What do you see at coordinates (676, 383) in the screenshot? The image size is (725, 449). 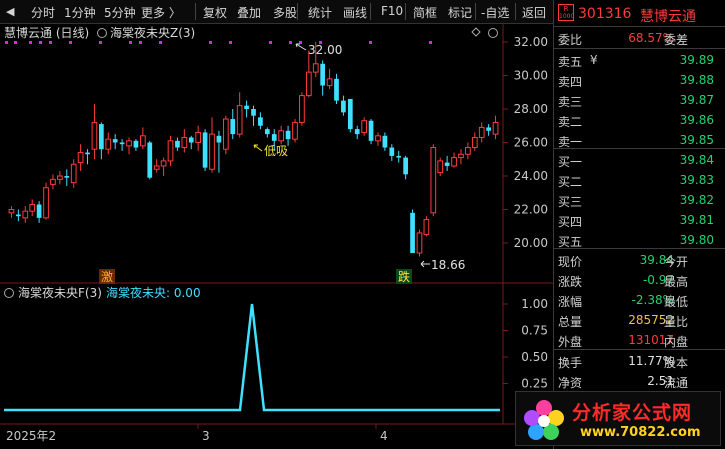 I see `quote2-row-1-label2: 流通` at bounding box center [676, 383].